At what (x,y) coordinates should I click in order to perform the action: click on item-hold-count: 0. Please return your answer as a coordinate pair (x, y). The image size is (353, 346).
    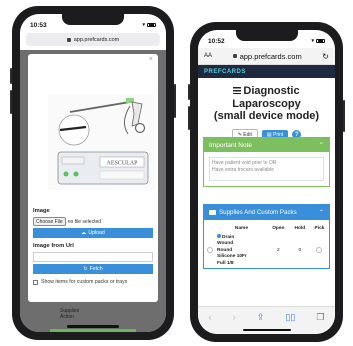
    Looking at the image, I should click on (300, 251).